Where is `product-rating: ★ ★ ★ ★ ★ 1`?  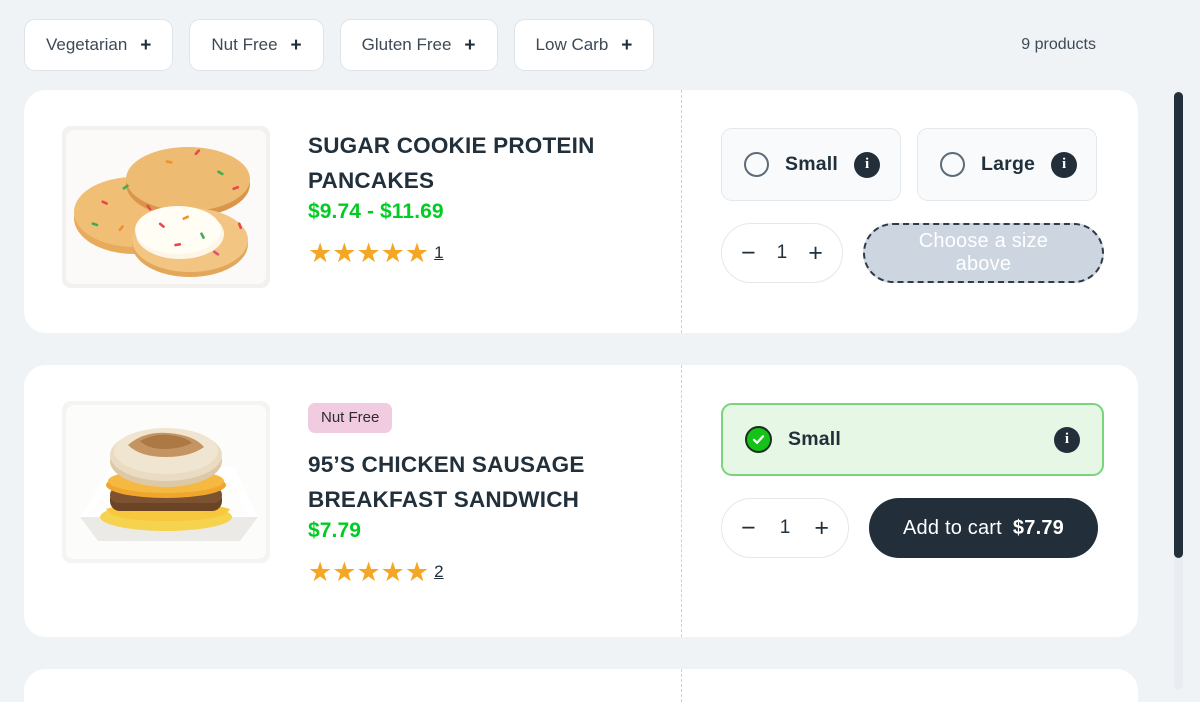 product-rating: ★ ★ ★ ★ ★ 1 is located at coordinates (473, 252).